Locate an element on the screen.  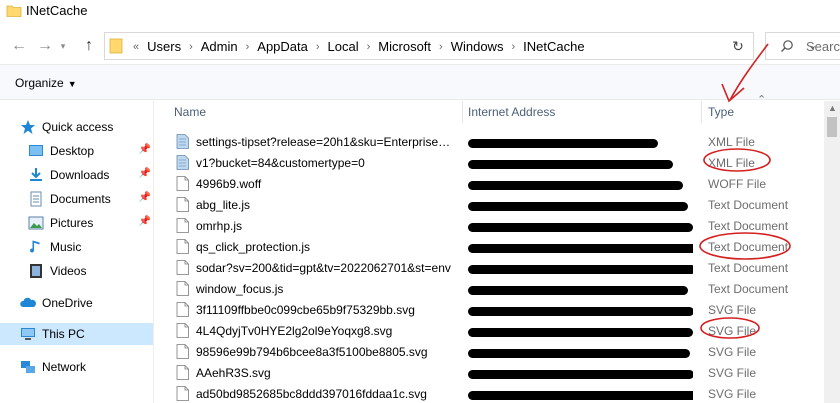
nav-item-downloads: Downloads 📌 is located at coordinates (91, 175).